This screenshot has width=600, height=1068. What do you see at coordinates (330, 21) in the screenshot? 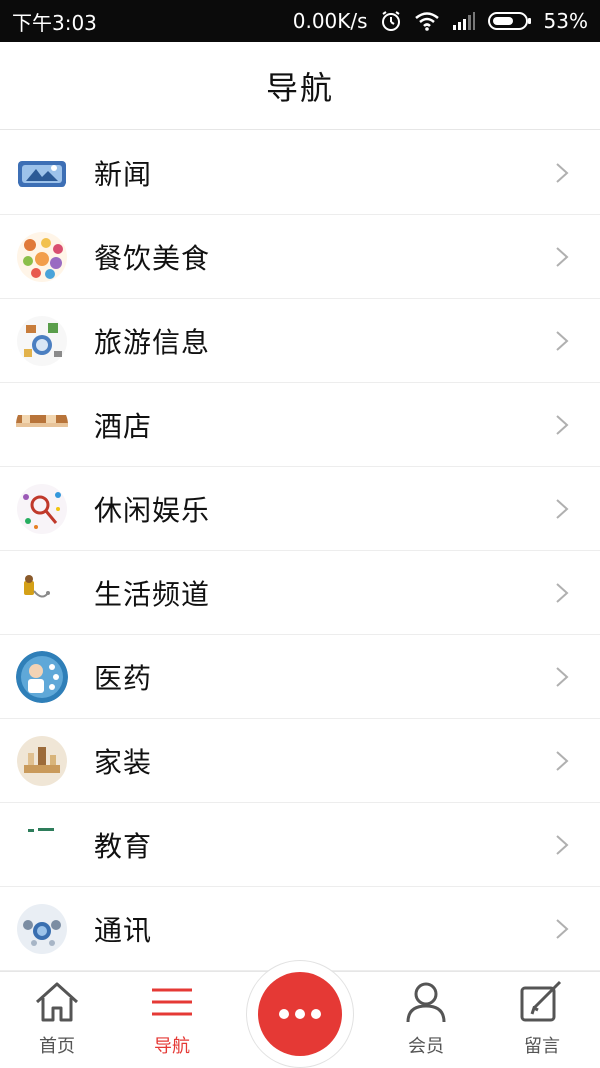
I see `network-speed: 0.00K/s` at bounding box center [330, 21].